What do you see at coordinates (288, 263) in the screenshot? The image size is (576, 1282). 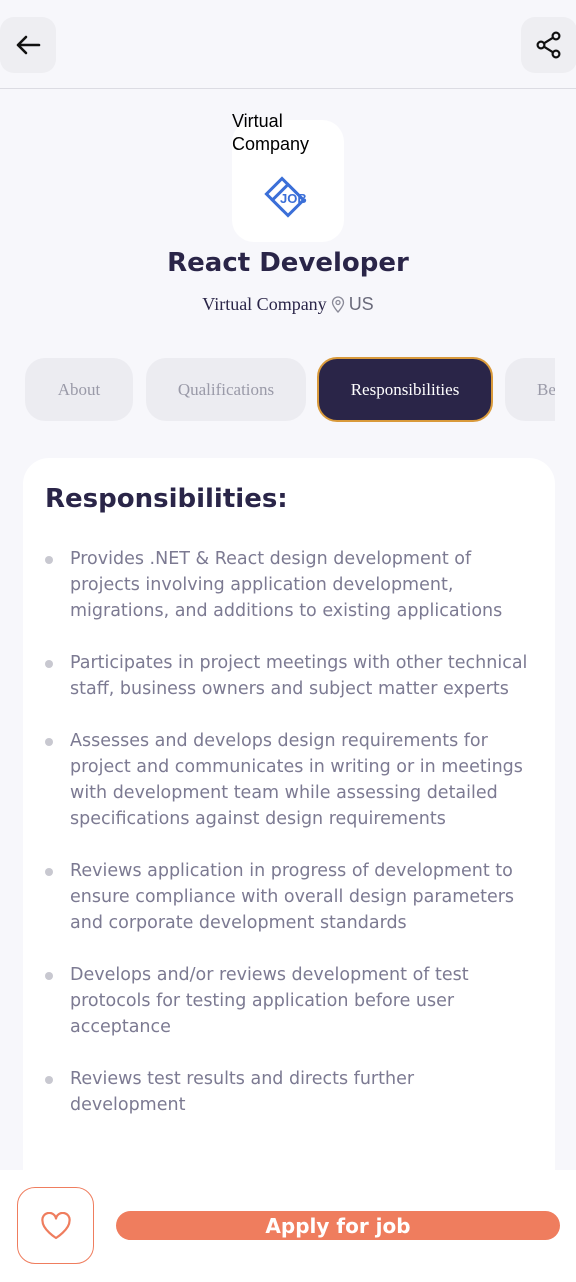 I see `job-title: React Developer` at bounding box center [288, 263].